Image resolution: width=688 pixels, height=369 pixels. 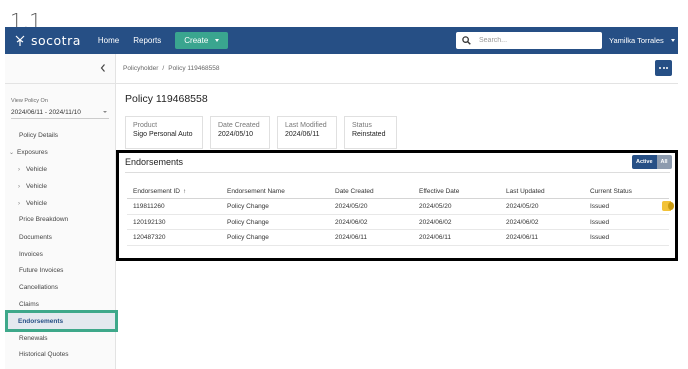 I want to click on cell-last-updated: 2024/05/20, so click(x=522, y=206).